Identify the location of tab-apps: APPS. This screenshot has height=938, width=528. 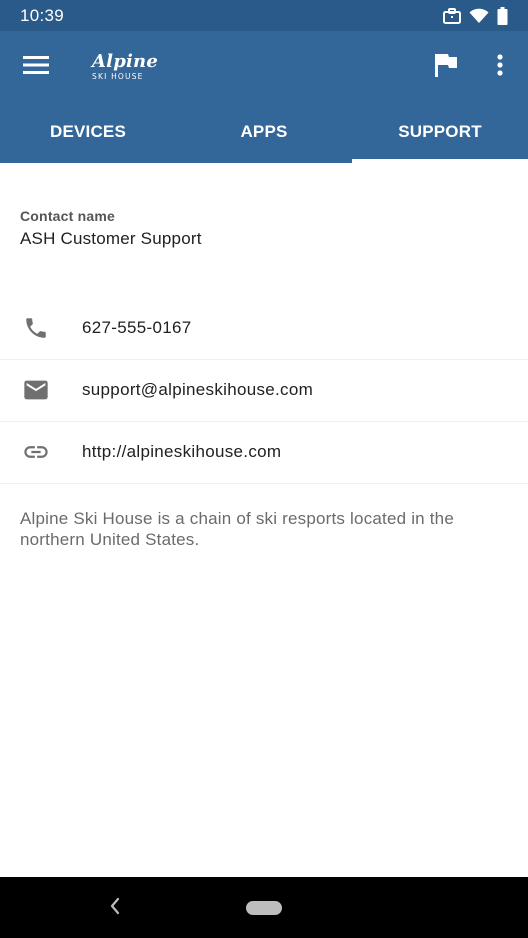
(264, 133).